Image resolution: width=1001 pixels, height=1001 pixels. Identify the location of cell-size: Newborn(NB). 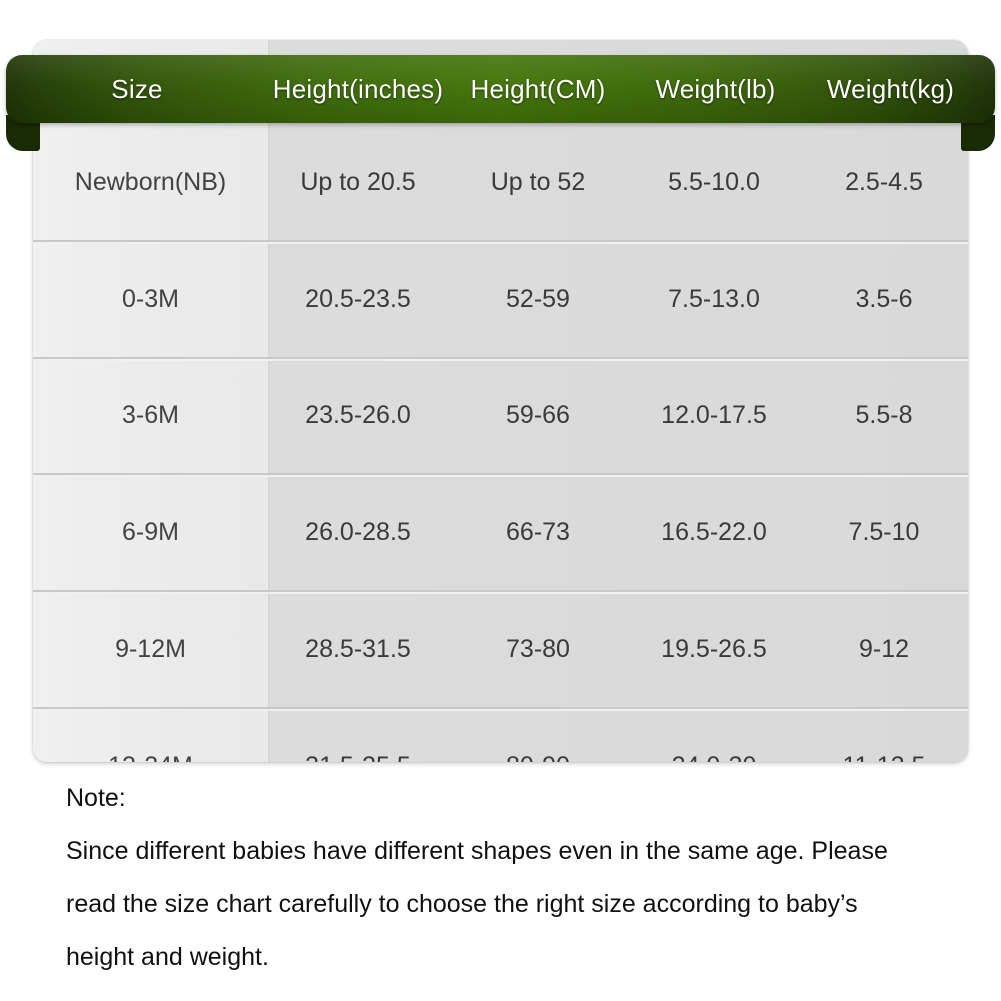
(150, 181).